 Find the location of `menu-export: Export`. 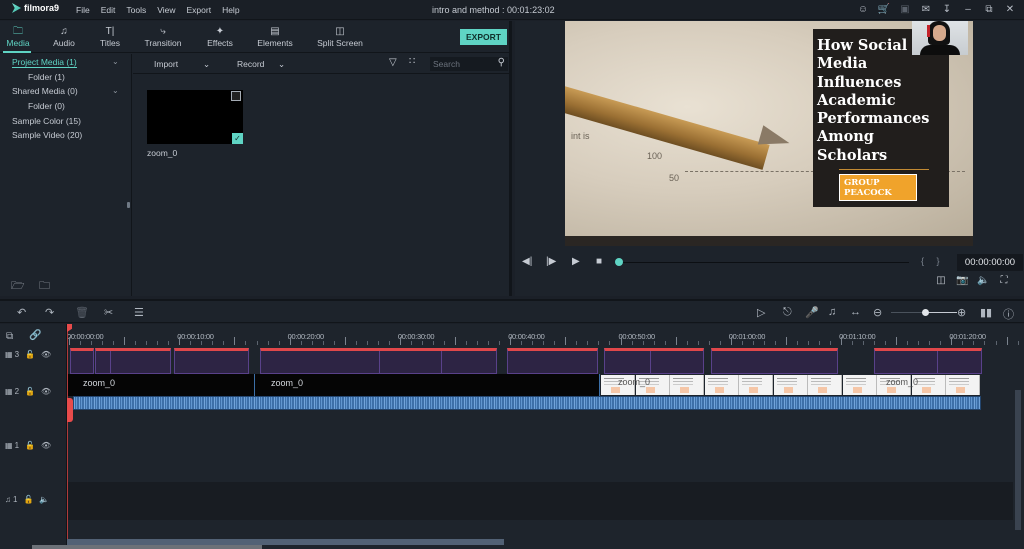

menu-export: Export is located at coordinates (198, 10).